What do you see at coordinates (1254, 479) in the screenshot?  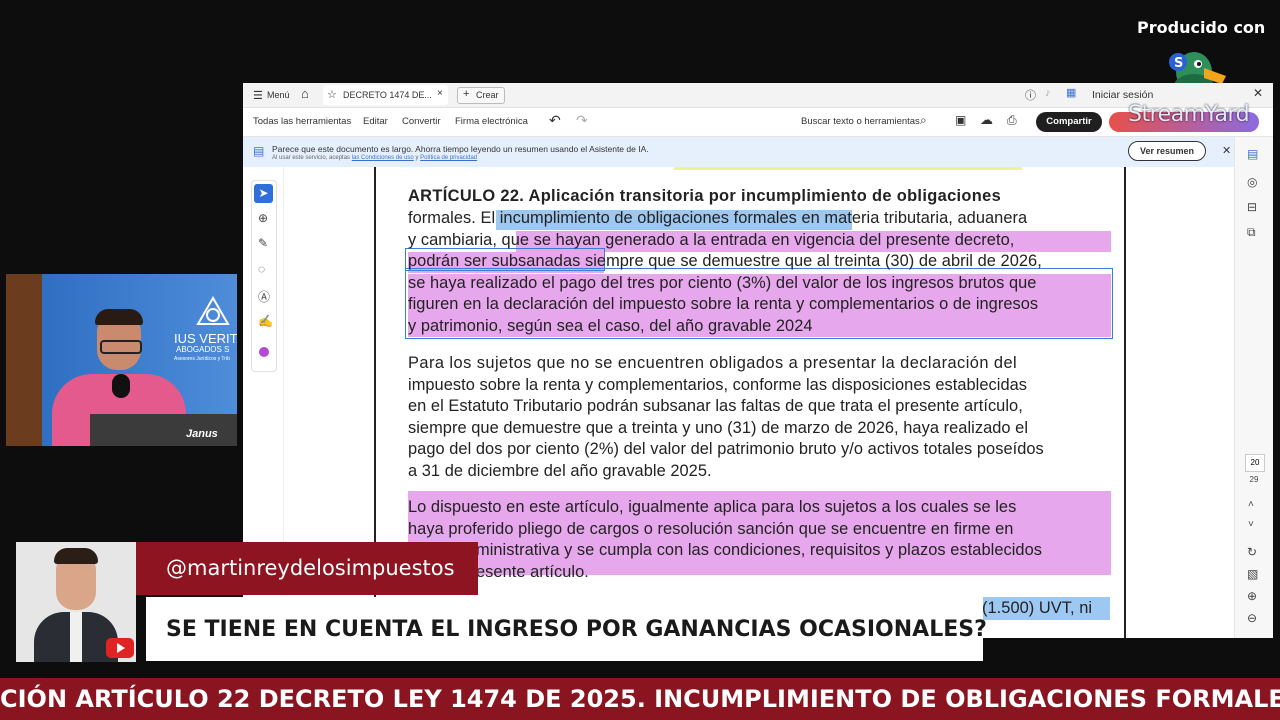 I see `total-pages-number: 29` at bounding box center [1254, 479].